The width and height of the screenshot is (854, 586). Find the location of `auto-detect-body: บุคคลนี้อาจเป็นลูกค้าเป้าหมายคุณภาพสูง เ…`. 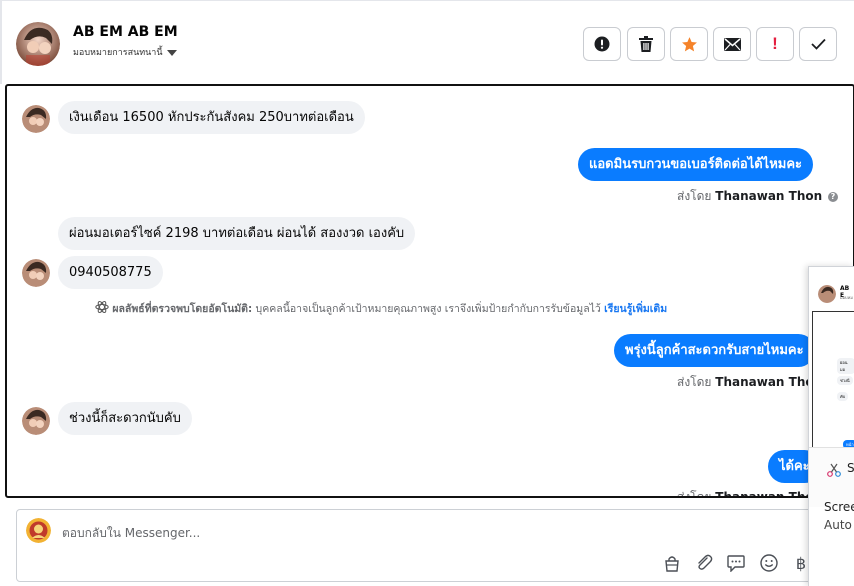

auto-detect-body: บุคคลนี้อาจเป็นลูกค้าเป้าหมายคุณภาพสูง เ… is located at coordinates (428, 309).